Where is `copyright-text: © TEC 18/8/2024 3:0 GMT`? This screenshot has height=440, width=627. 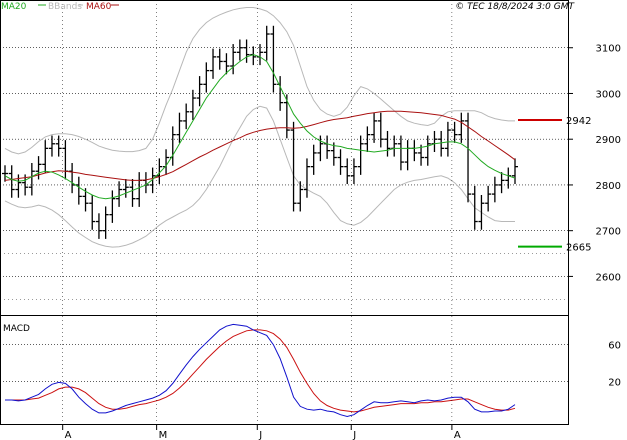
copyright-text: © TEC 18/8/2024 3:0 GMT is located at coordinates (515, 7).